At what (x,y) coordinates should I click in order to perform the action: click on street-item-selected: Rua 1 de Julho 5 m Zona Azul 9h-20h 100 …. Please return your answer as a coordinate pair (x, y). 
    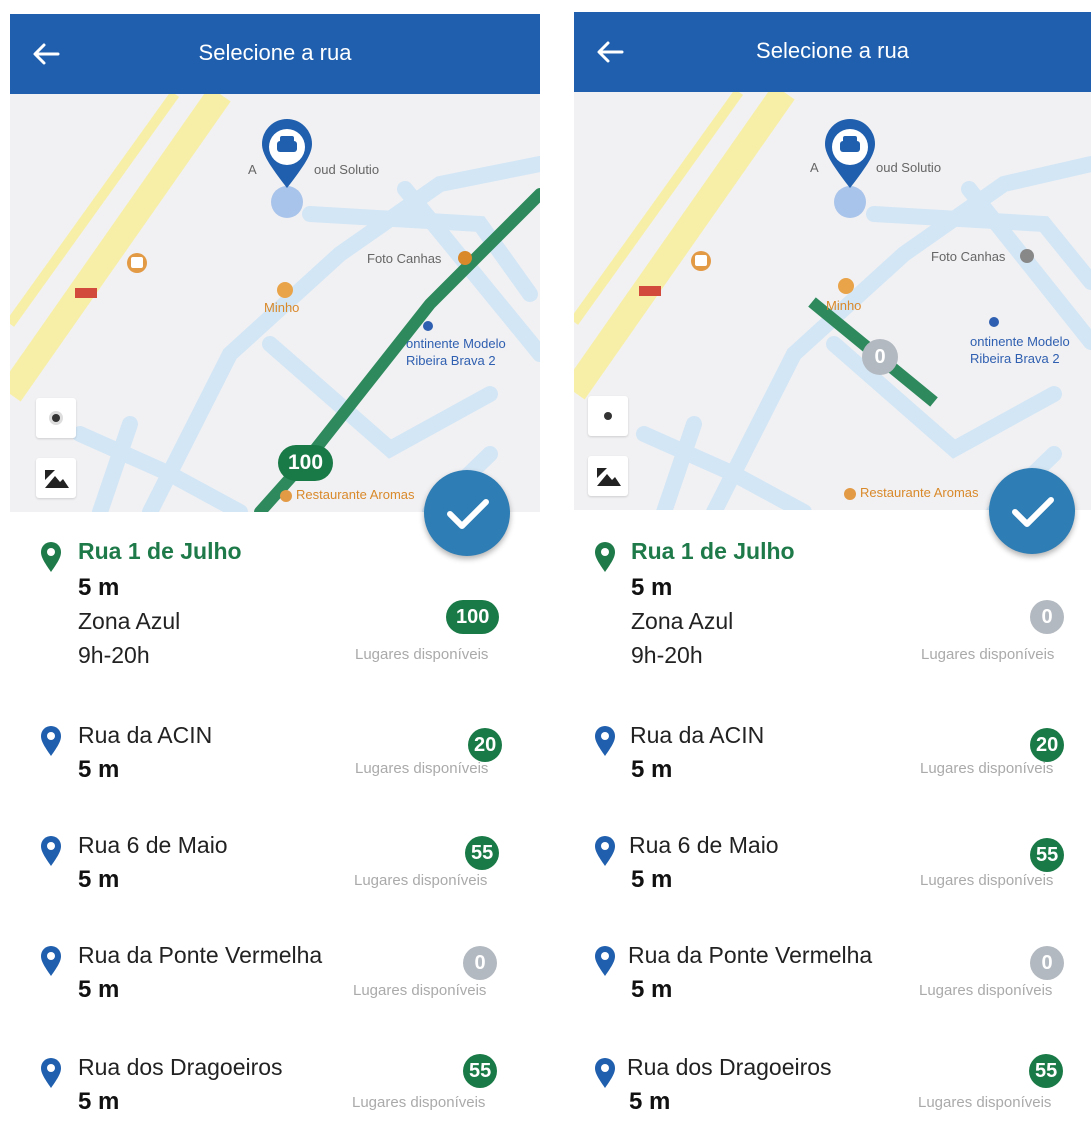
    Looking at the image, I should click on (275, 613).